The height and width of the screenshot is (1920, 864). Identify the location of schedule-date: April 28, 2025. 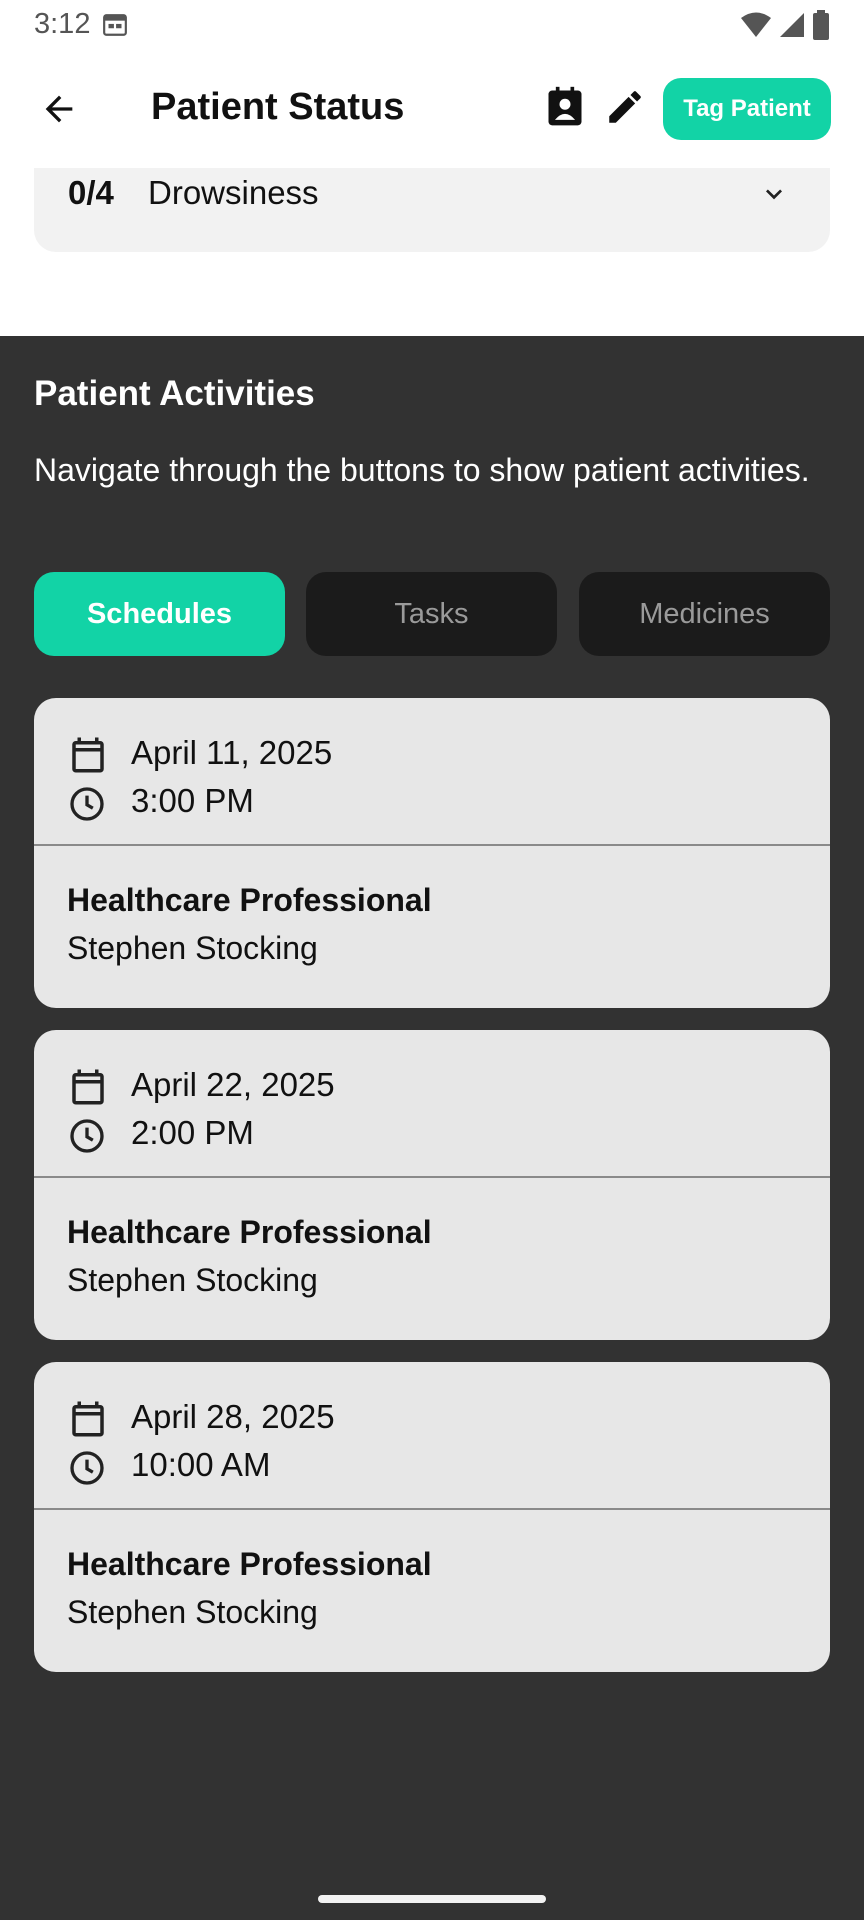
(233, 1416).